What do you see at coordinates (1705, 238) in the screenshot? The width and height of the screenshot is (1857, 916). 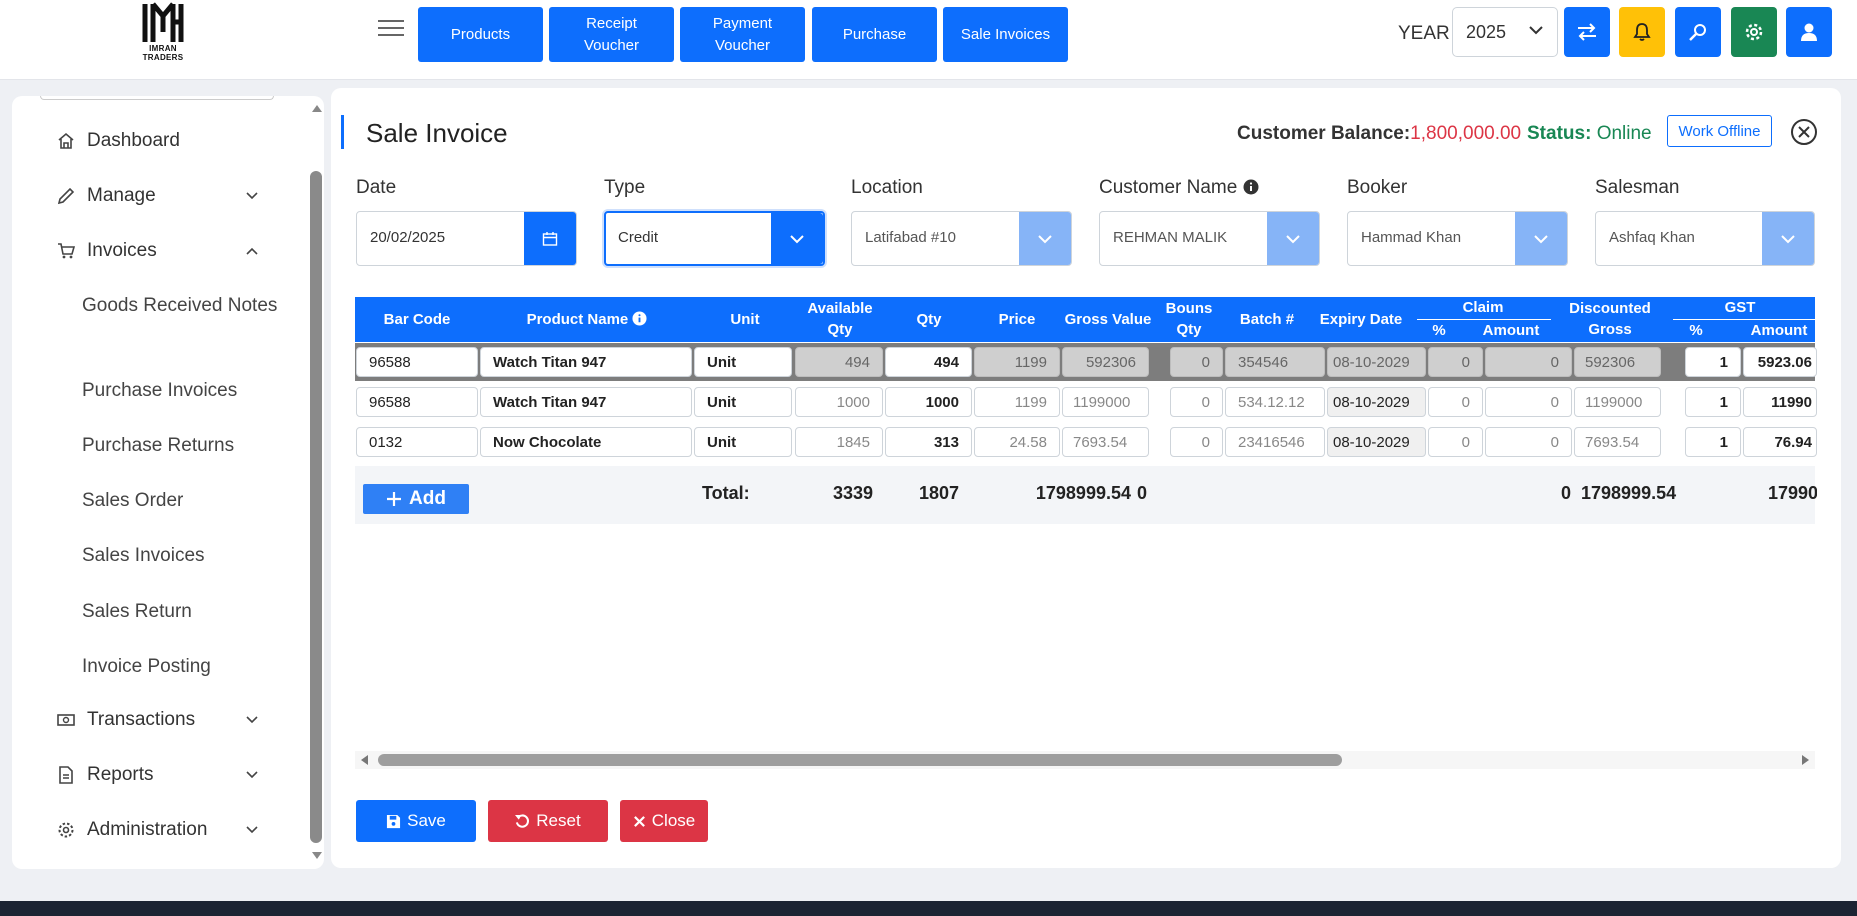 I see `salesman-select: Ashfaq Khan` at bounding box center [1705, 238].